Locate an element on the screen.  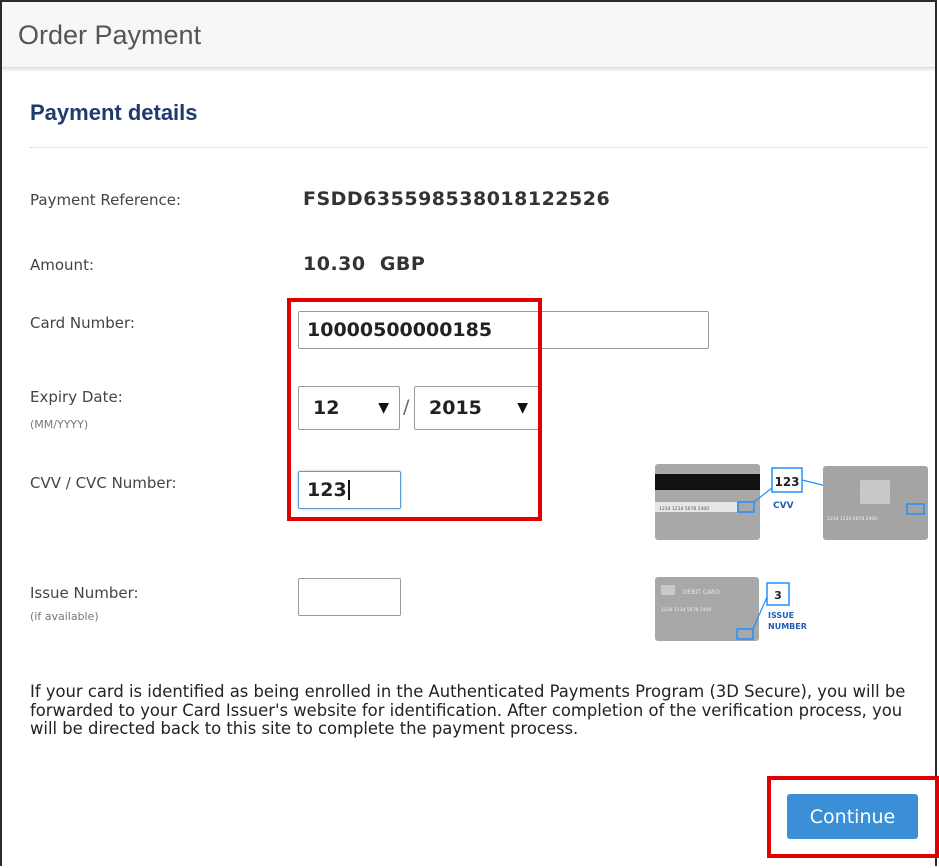
cvv-label: CVV / CVC Number: is located at coordinates (103, 483).